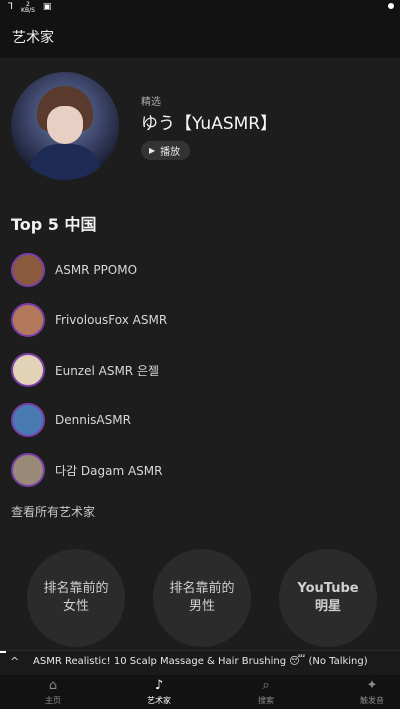 This screenshot has width=400, height=709. I want to click on category-circles: 排名靠前的女性 排名靠前的男性 YouTube明星, so click(207, 599).